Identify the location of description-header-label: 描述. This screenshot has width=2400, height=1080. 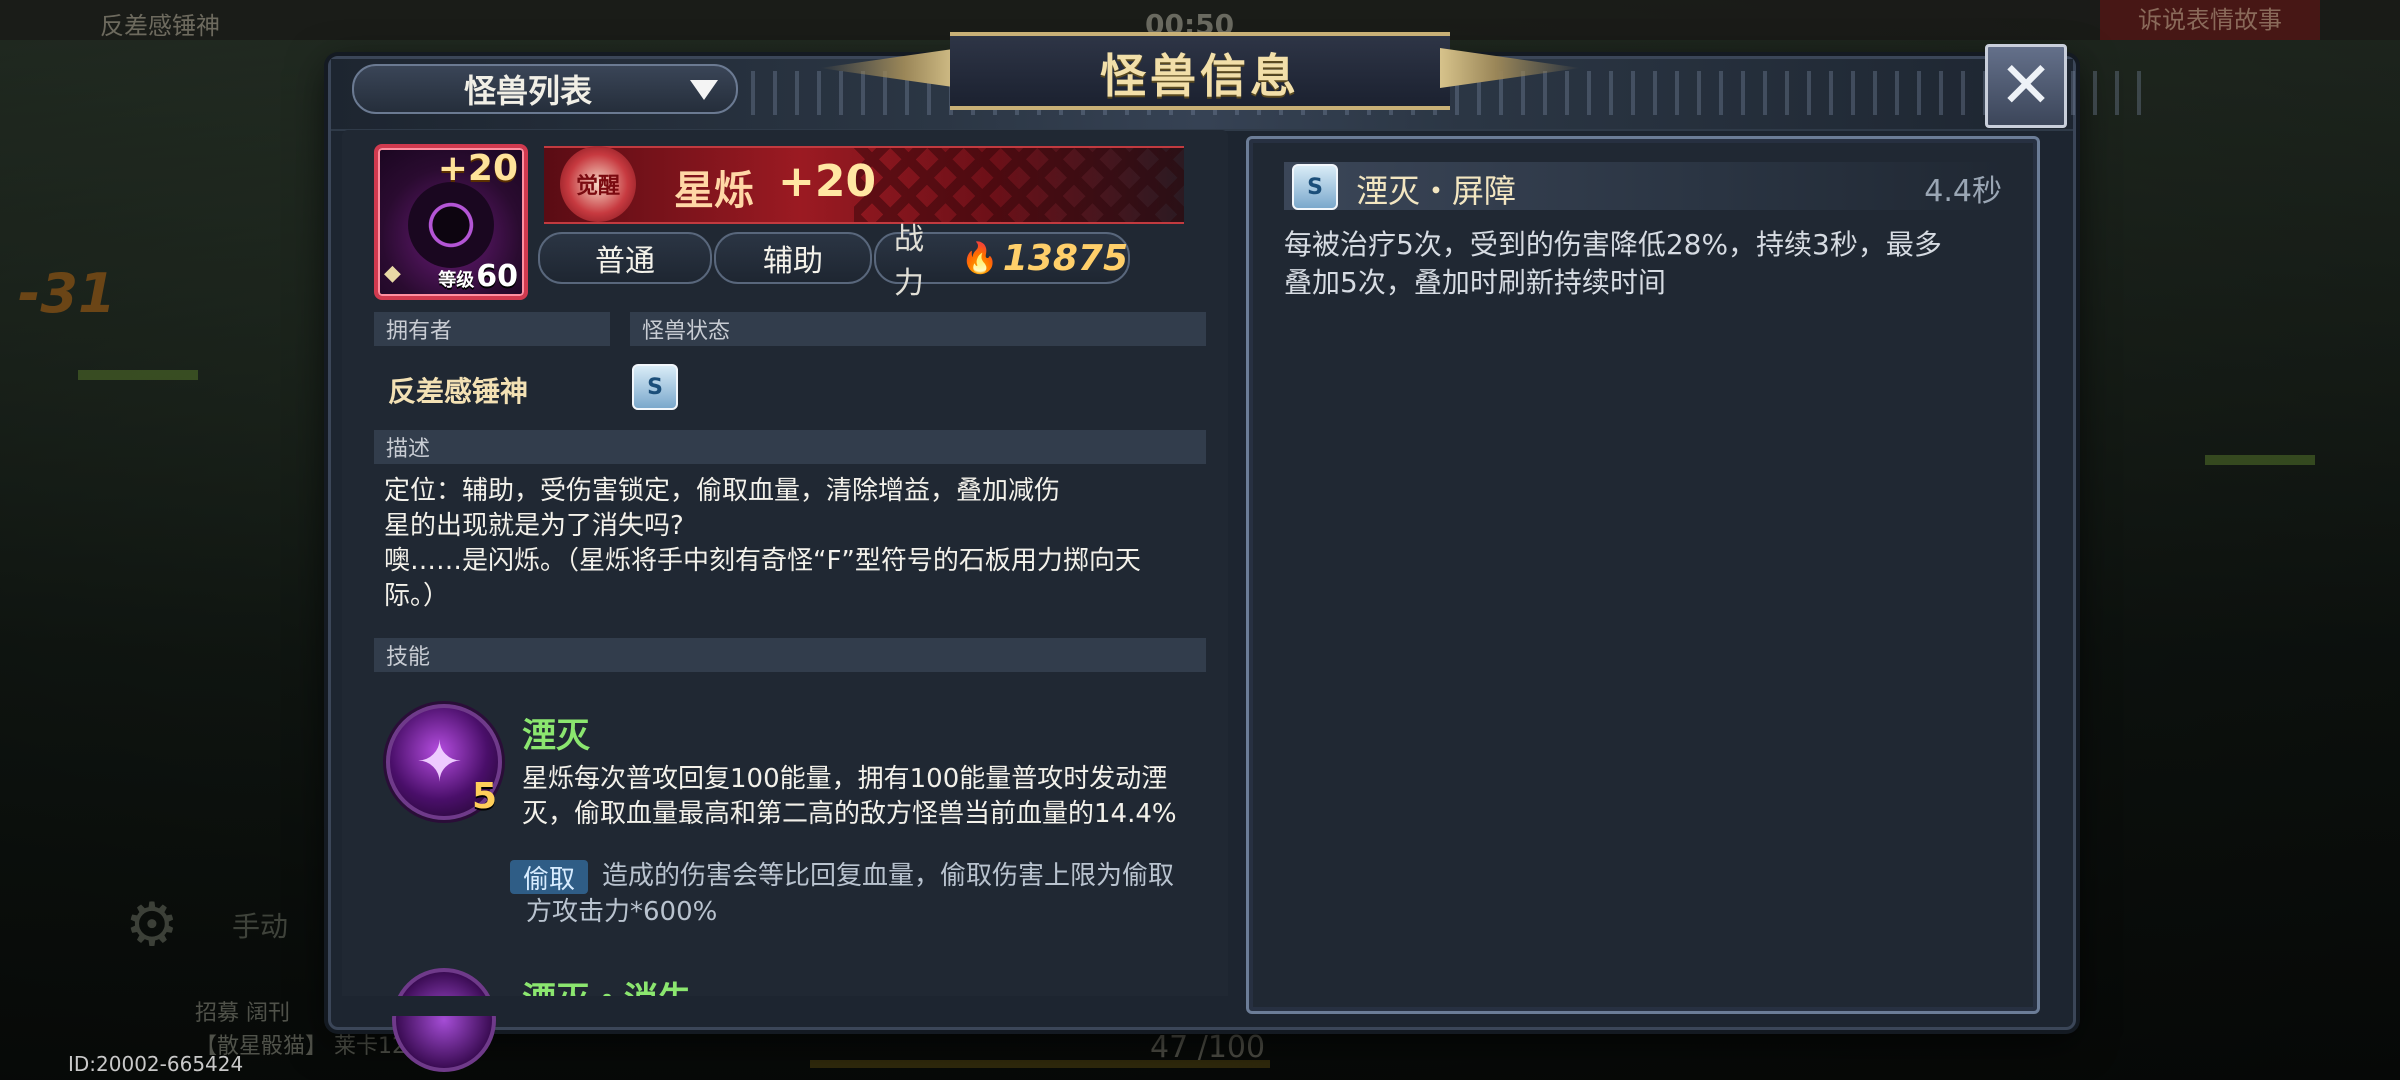
(408, 449).